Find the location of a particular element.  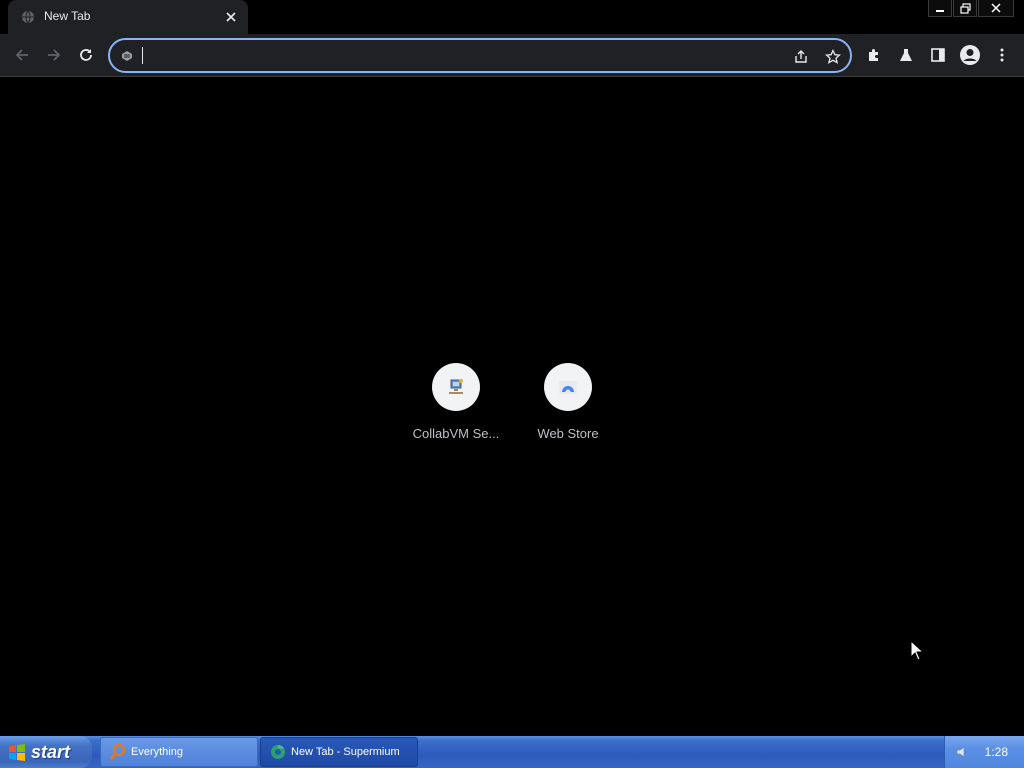

arrow-left-icon is located at coordinates (21, 55).